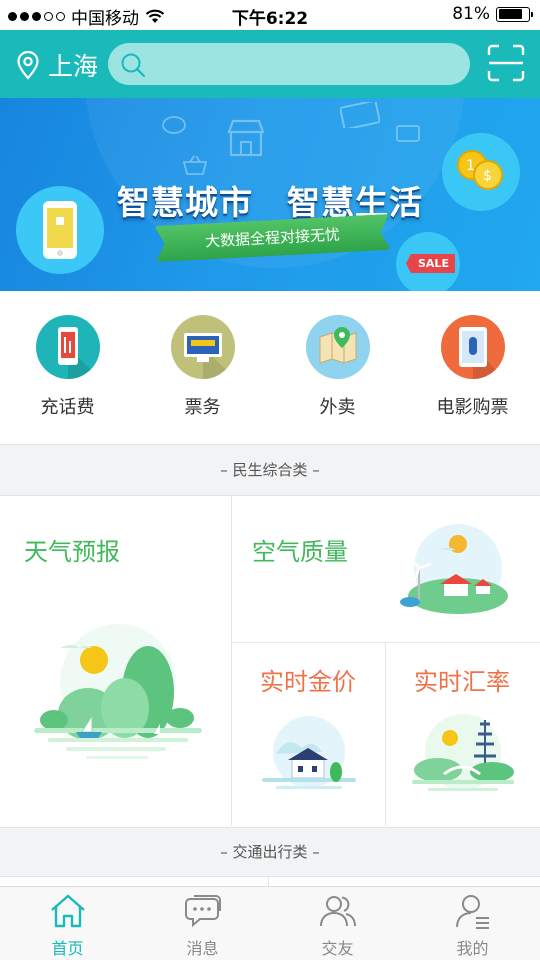 The height and width of the screenshot is (960, 540). What do you see at coordinates (386, 569) in the screenshot?
I see `tile-air-quality: 空气质量` at bounding box center [386, 569].